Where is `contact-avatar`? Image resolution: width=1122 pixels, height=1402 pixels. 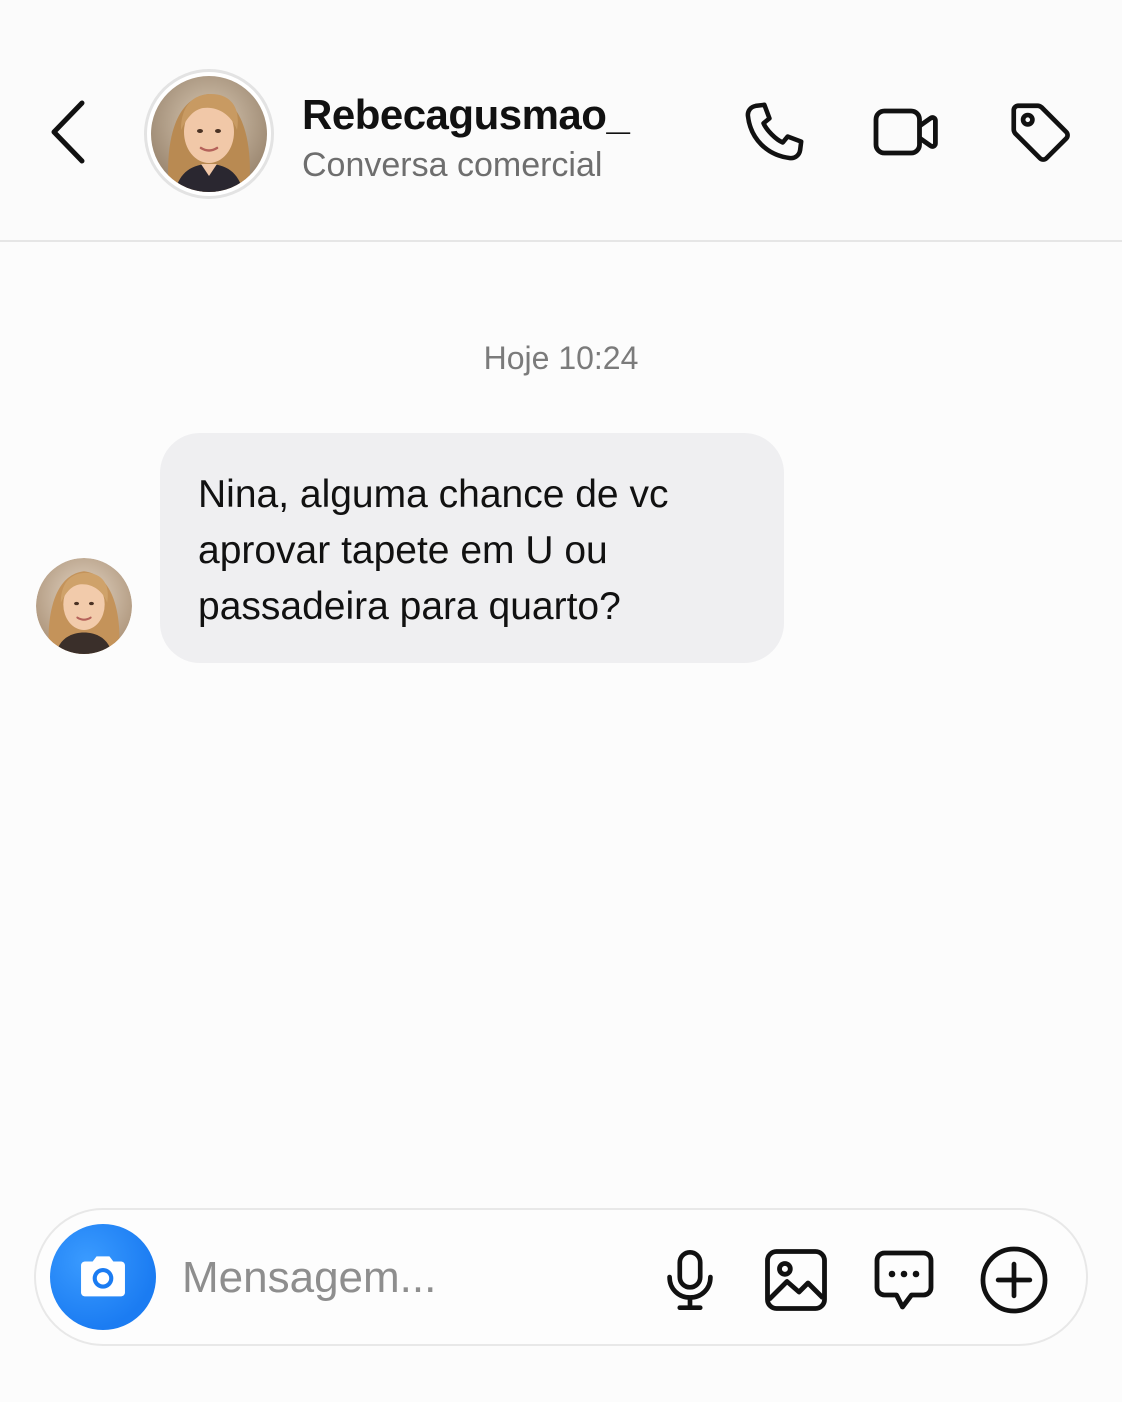
contact-avatar is located at coordinates (209, 134).